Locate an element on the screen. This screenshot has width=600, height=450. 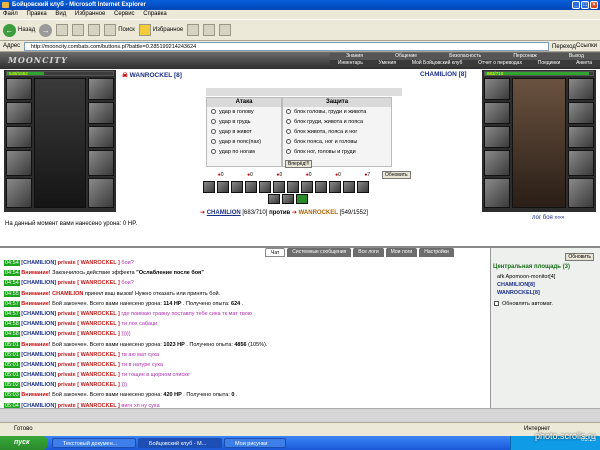
print-icon is located at coordinates (225, 30).